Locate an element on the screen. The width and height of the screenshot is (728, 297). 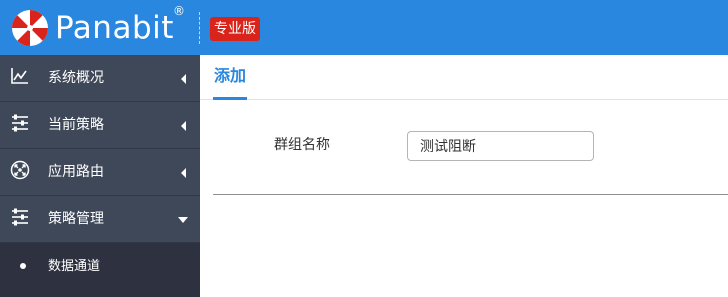
edition-badge: 专业版 is located at coordinates (235, 29).